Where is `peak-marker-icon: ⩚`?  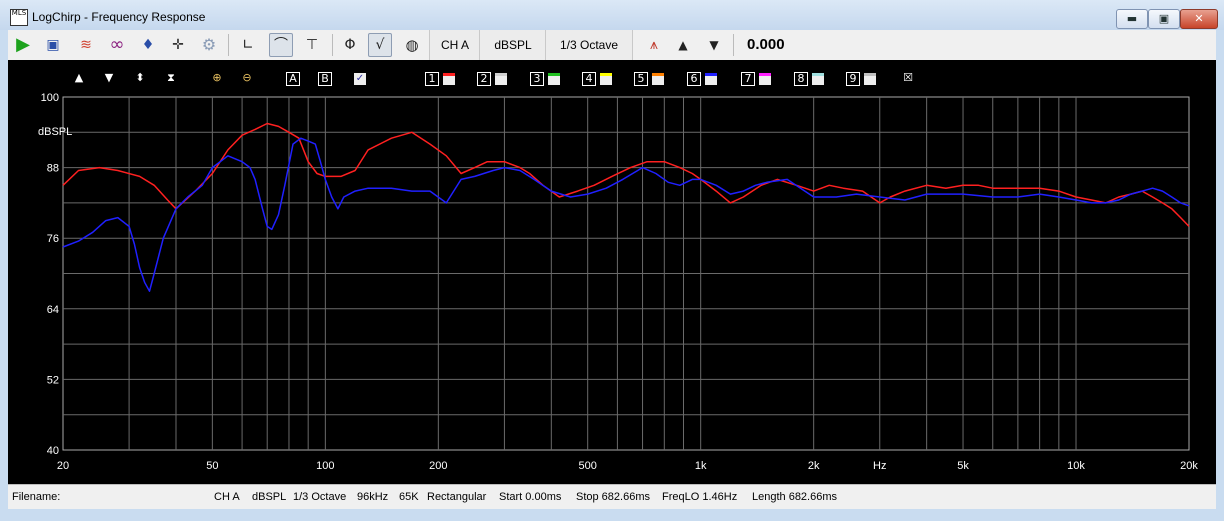 peak-marker-icon: ⩚ is located at coordinates (654, 45).